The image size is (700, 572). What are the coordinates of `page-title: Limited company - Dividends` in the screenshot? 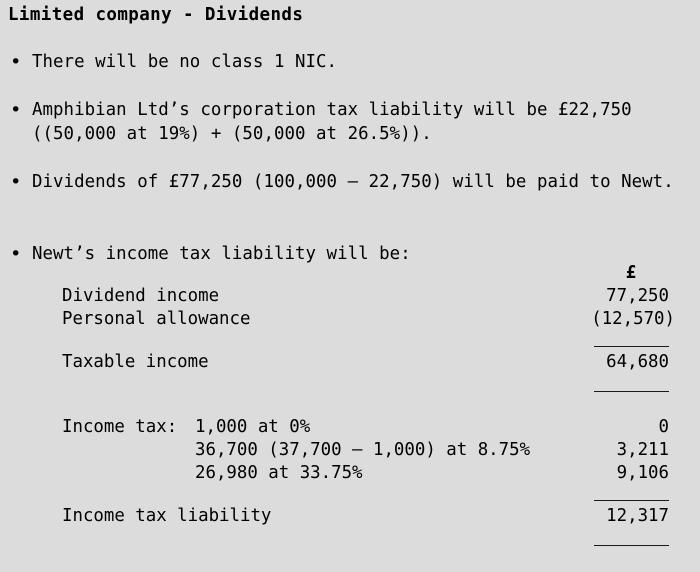 It's located at (156, 15).